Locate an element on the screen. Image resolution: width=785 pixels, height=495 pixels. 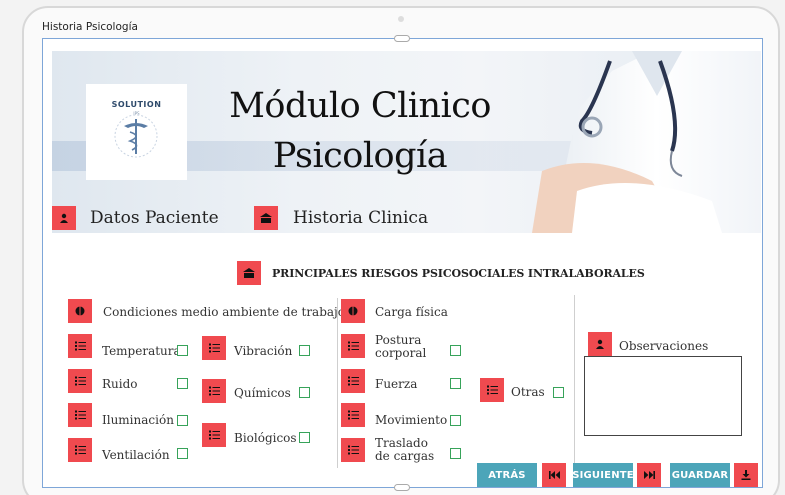
observaciones-textarea is located at coordinates (663, 396).